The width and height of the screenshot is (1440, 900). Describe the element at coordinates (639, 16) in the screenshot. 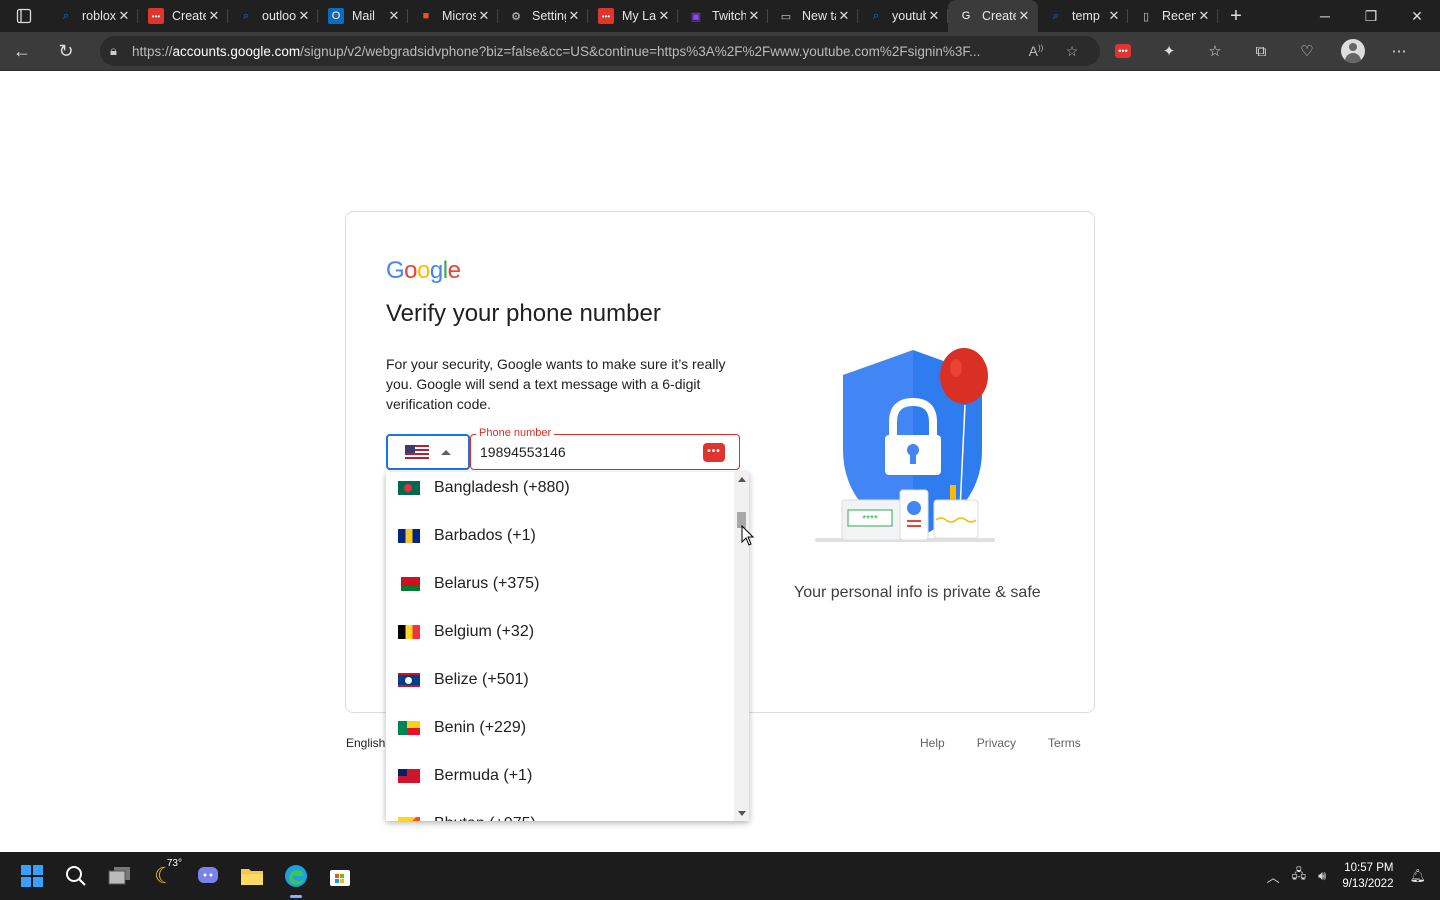

I see `tab-title: My Lastpass` at that location.